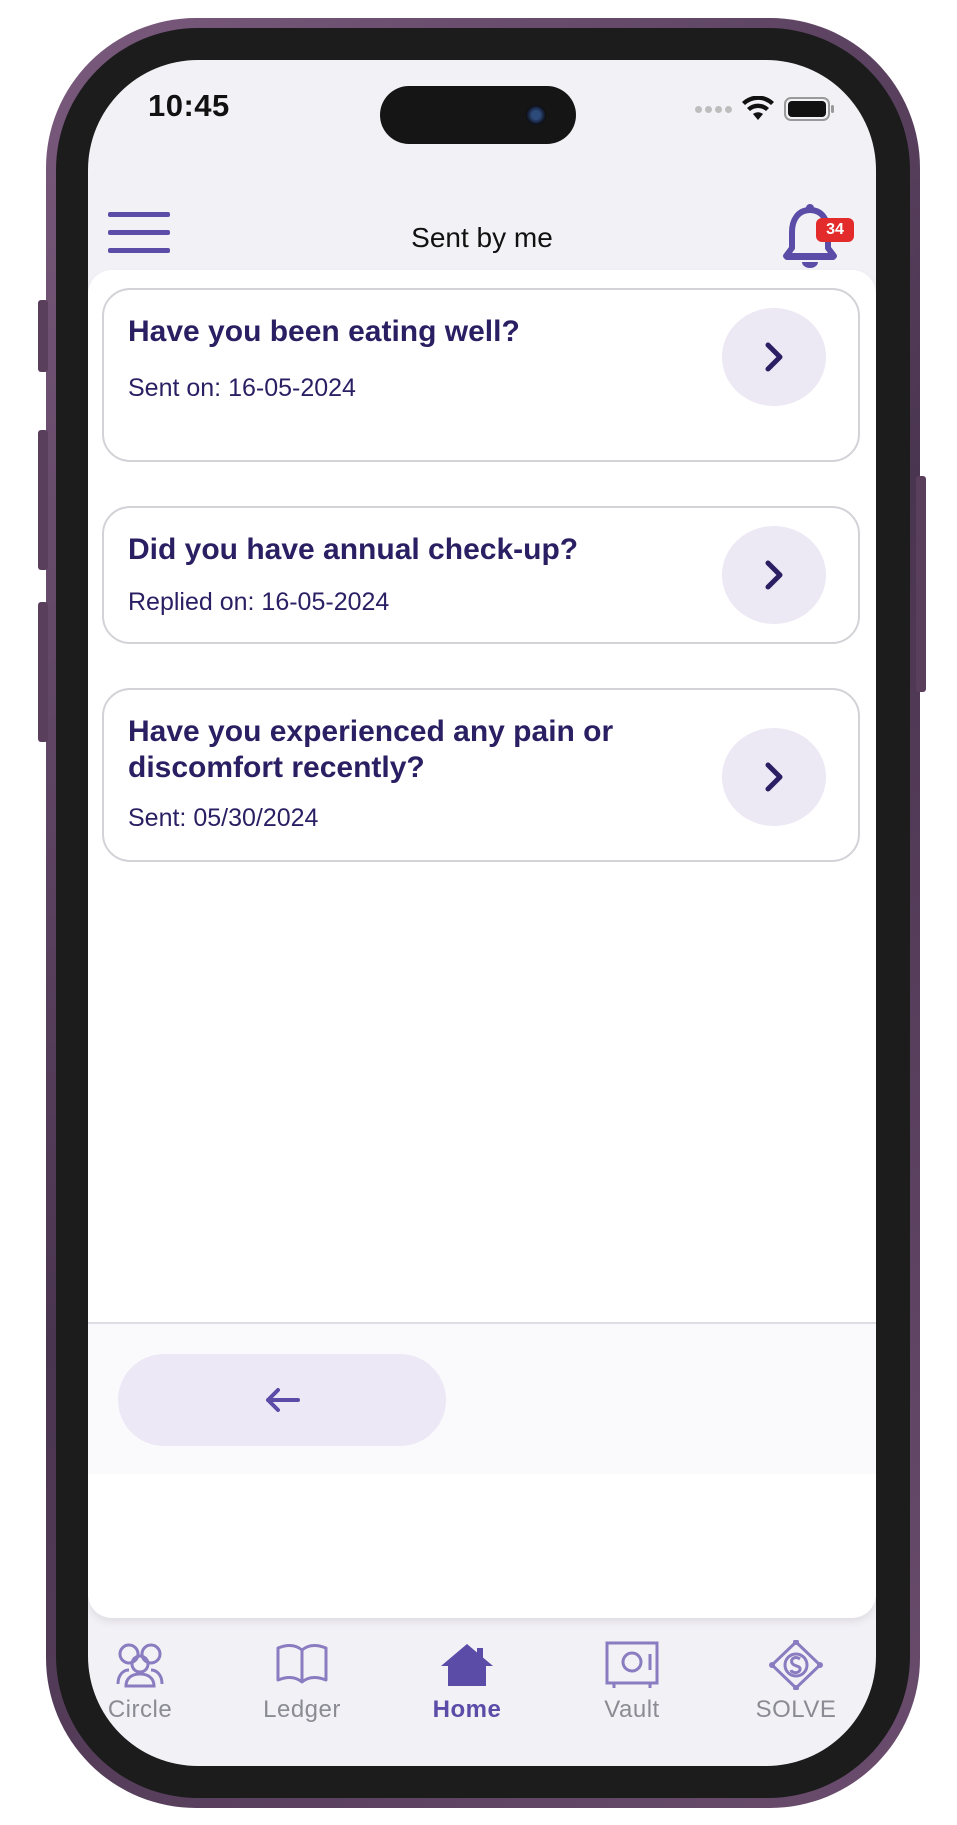 This screenshot has width=957, height=1825. Describe the element at coordinates (921, 584) in the screenshot. I see `power-button` at that location.